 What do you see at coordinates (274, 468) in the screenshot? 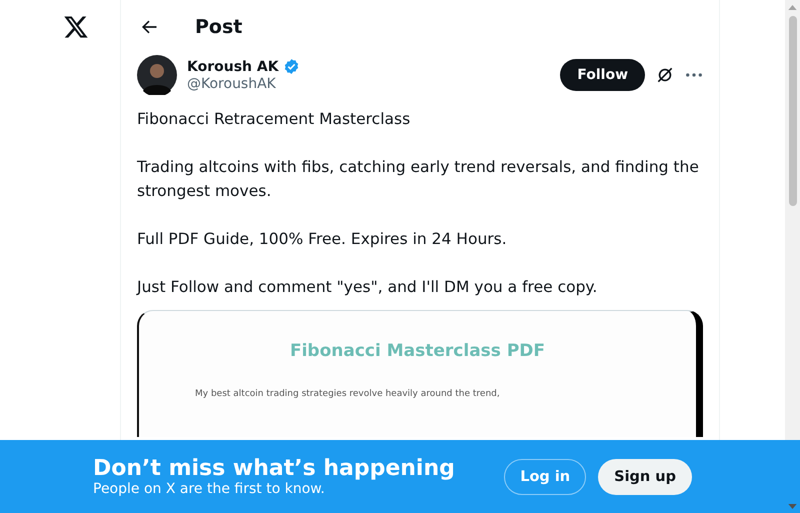
I see `banner-headline: Don’t miss what’s happening` at bounding box center [274, 468].